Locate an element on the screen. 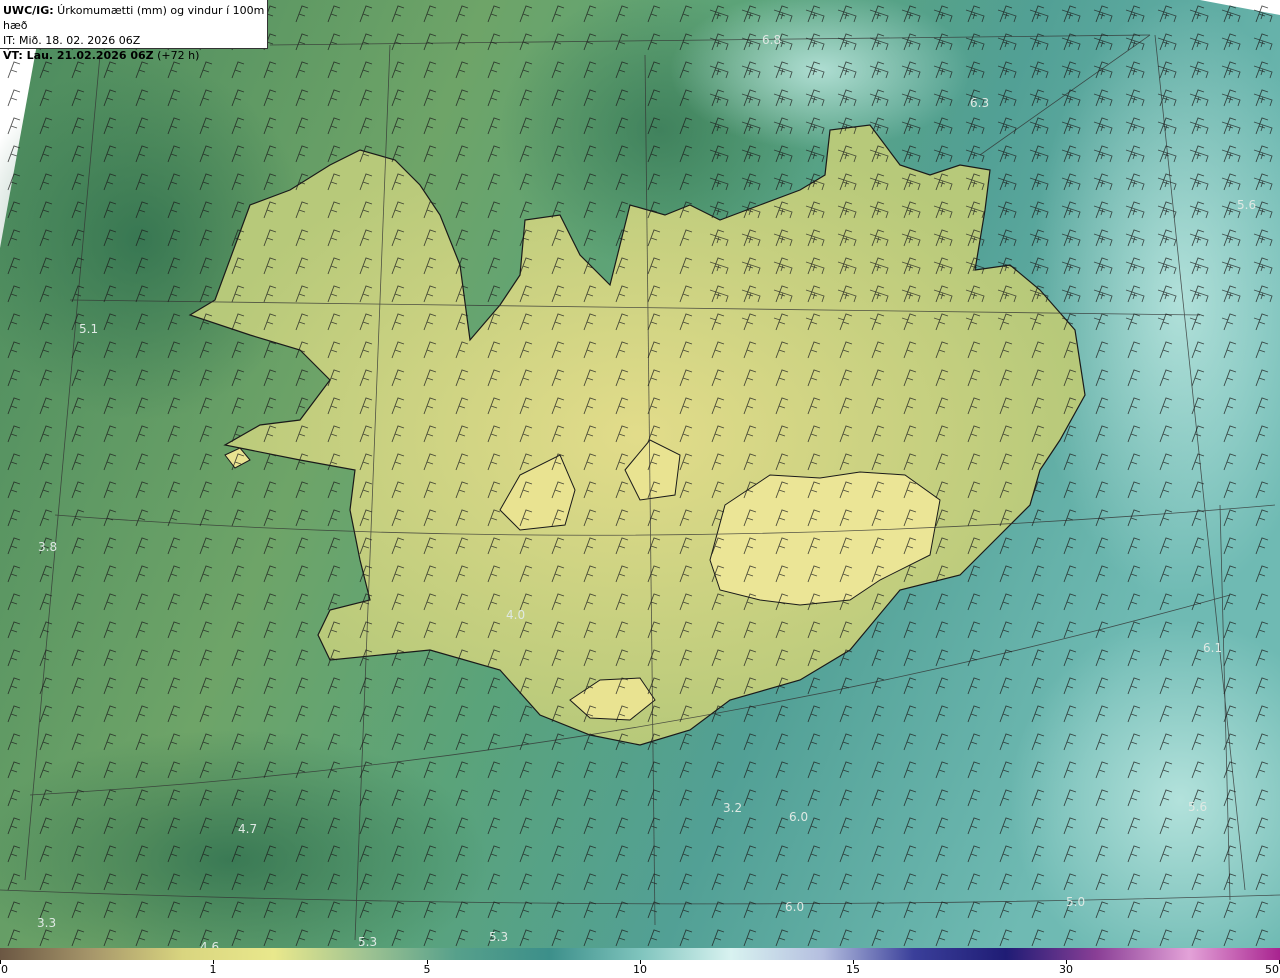 The height and width of the screenshot is (978, 1280). colorbar-label: 50 is located at coordinates (1272, 969).